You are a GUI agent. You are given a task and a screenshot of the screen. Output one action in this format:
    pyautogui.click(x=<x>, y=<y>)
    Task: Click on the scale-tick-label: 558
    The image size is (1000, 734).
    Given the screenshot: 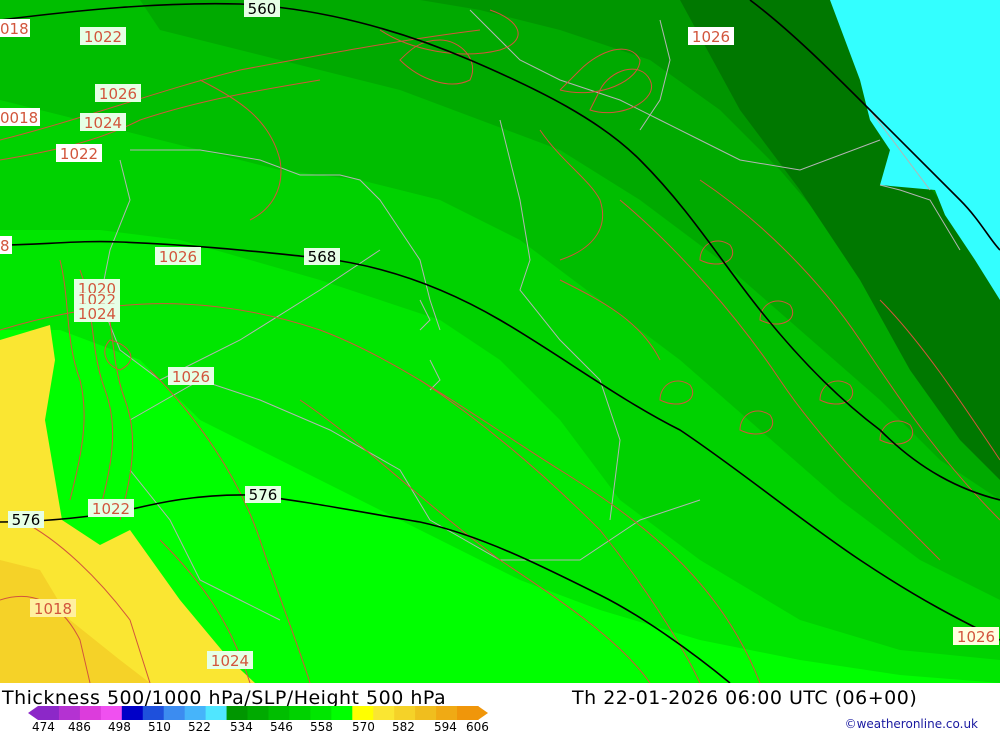 What is the action you would take?
    pyautogui.click(x=321, y=727)
    